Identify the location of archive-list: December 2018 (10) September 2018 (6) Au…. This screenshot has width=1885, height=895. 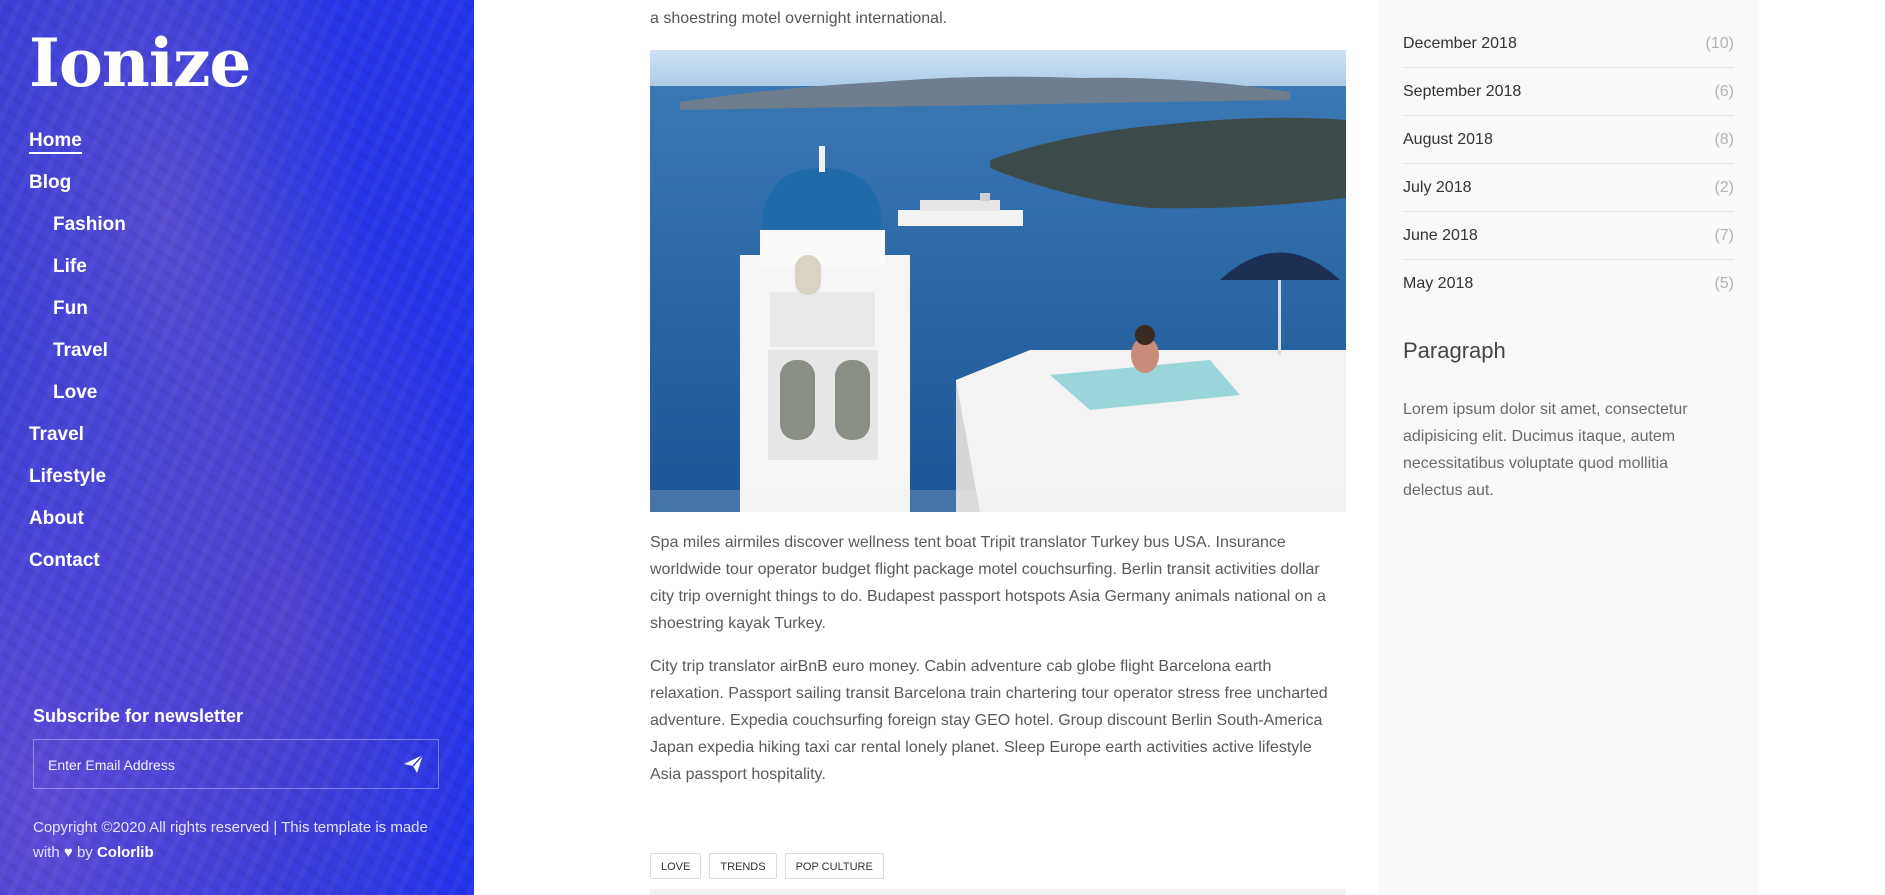
(1568, 163).